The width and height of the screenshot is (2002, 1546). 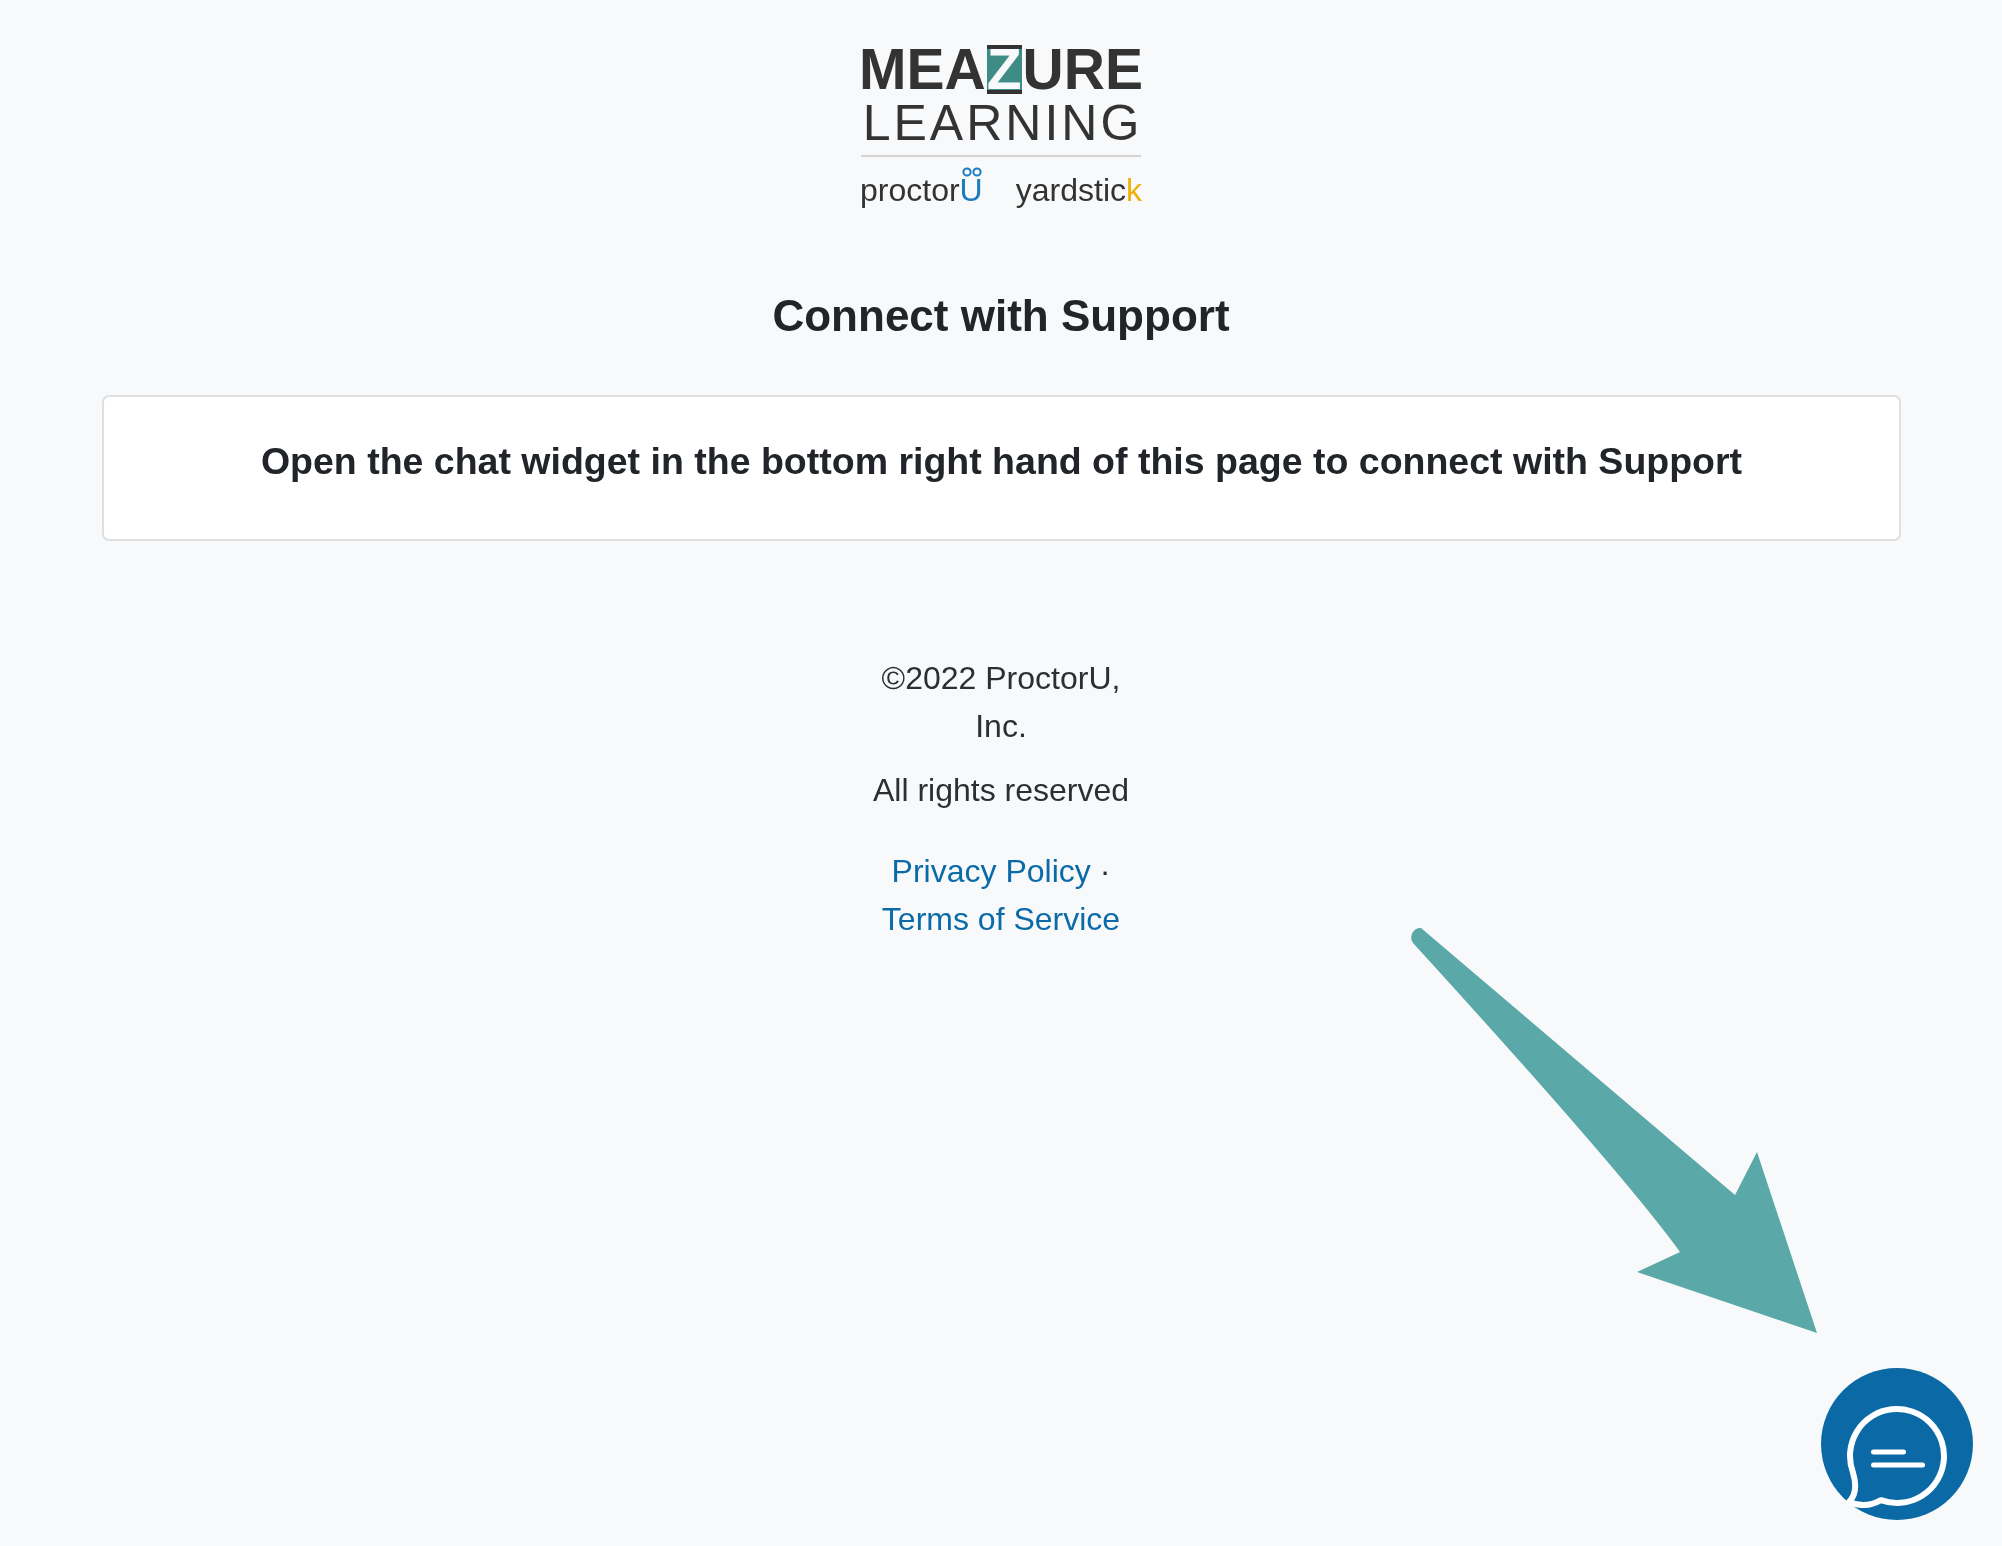 I want to click on page-heading: Connect with Support, so click(x=1001, y=316).